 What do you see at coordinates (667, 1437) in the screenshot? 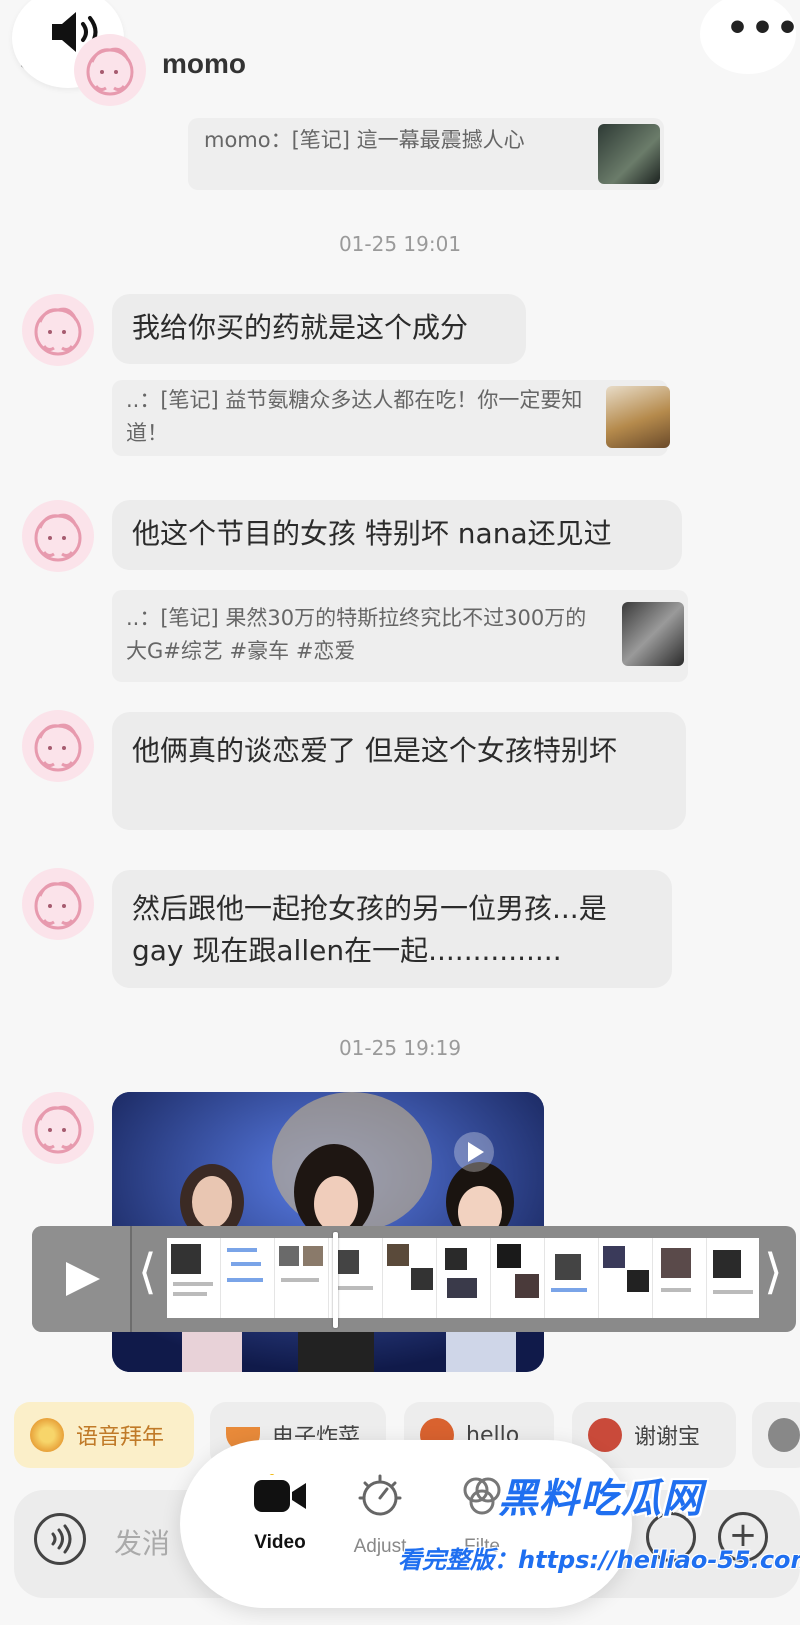
I see `chip-label: 谢谢宝` at bounding box center [667, 1437].